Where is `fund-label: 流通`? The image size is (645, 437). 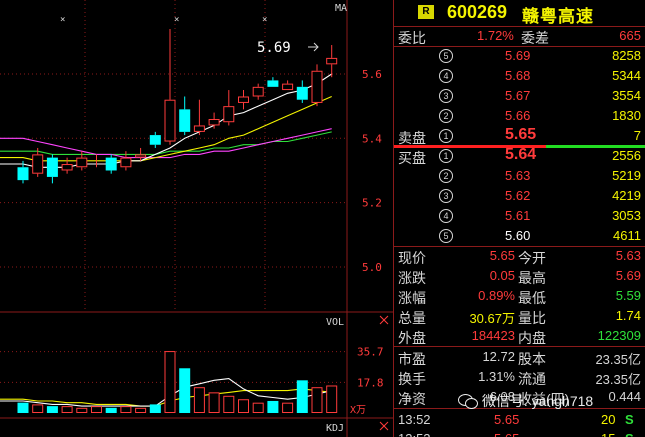
fund-label: 流通 is located at coordinates (532, 379).